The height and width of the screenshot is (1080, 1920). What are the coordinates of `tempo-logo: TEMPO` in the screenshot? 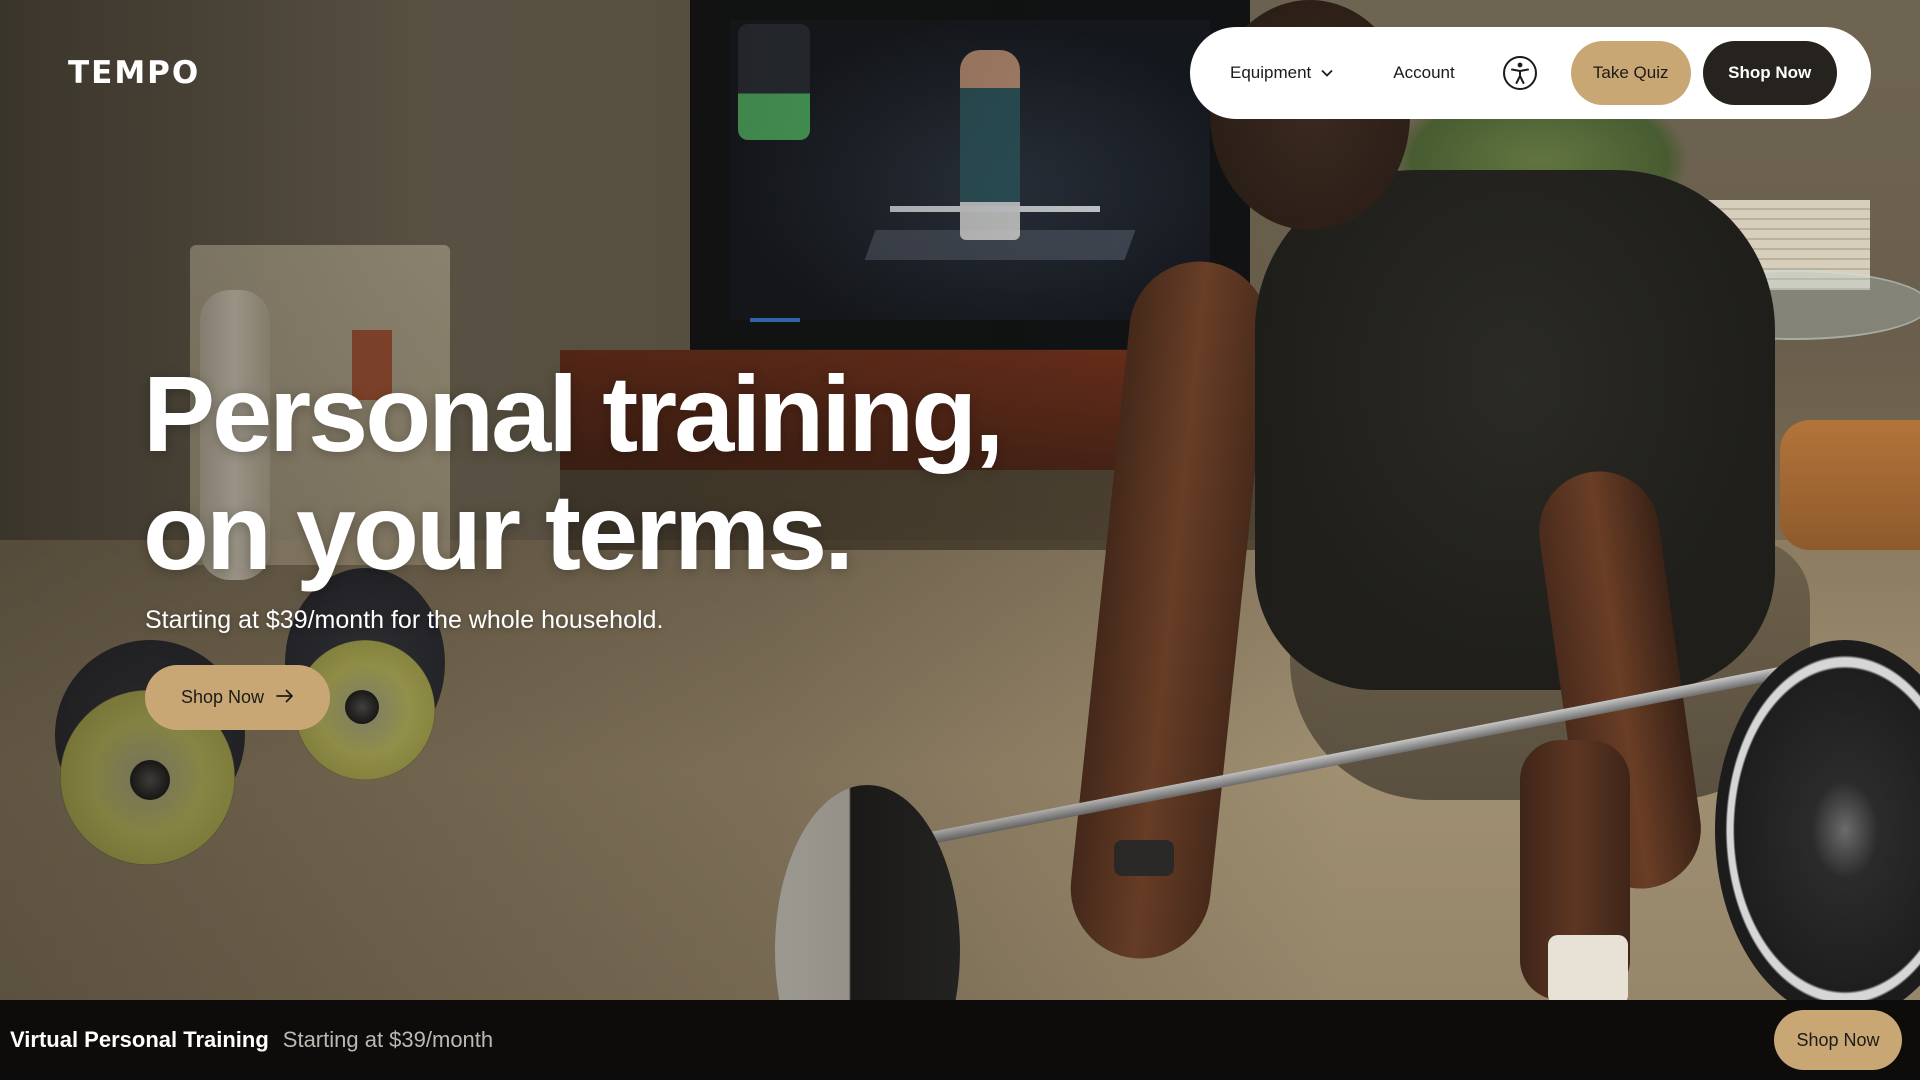 It's located at (134, 73).